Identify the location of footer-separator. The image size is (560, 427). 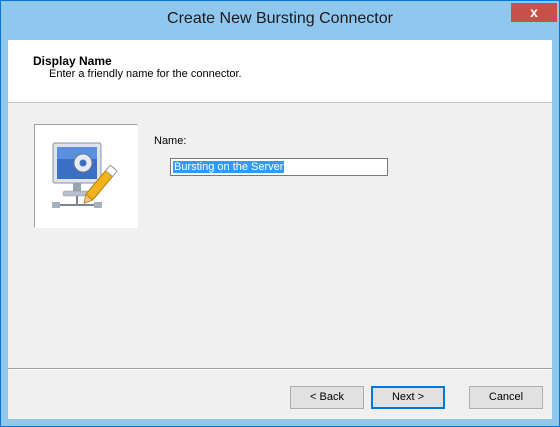
(280, 369).